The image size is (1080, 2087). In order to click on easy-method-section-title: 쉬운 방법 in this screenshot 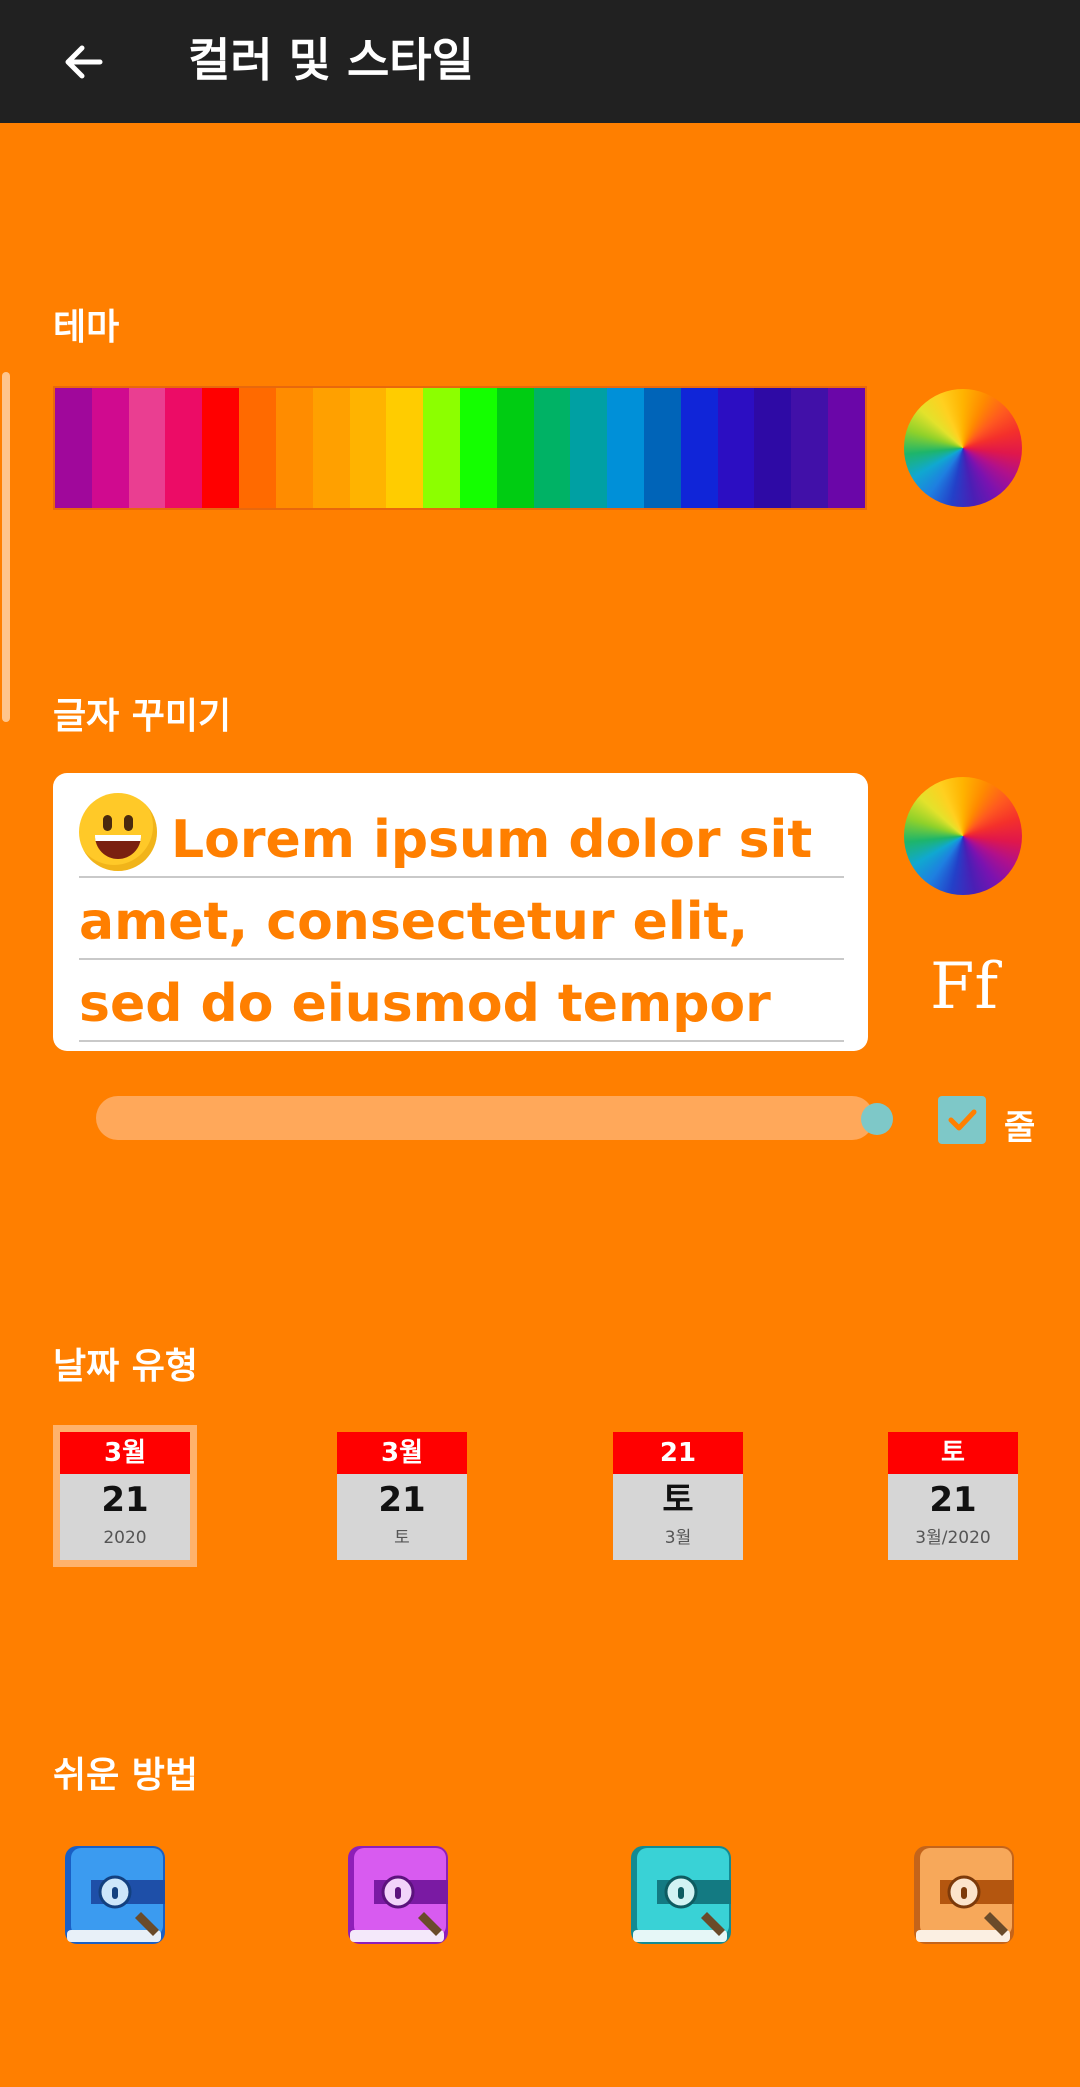, I will do `click(126, 1775)`.